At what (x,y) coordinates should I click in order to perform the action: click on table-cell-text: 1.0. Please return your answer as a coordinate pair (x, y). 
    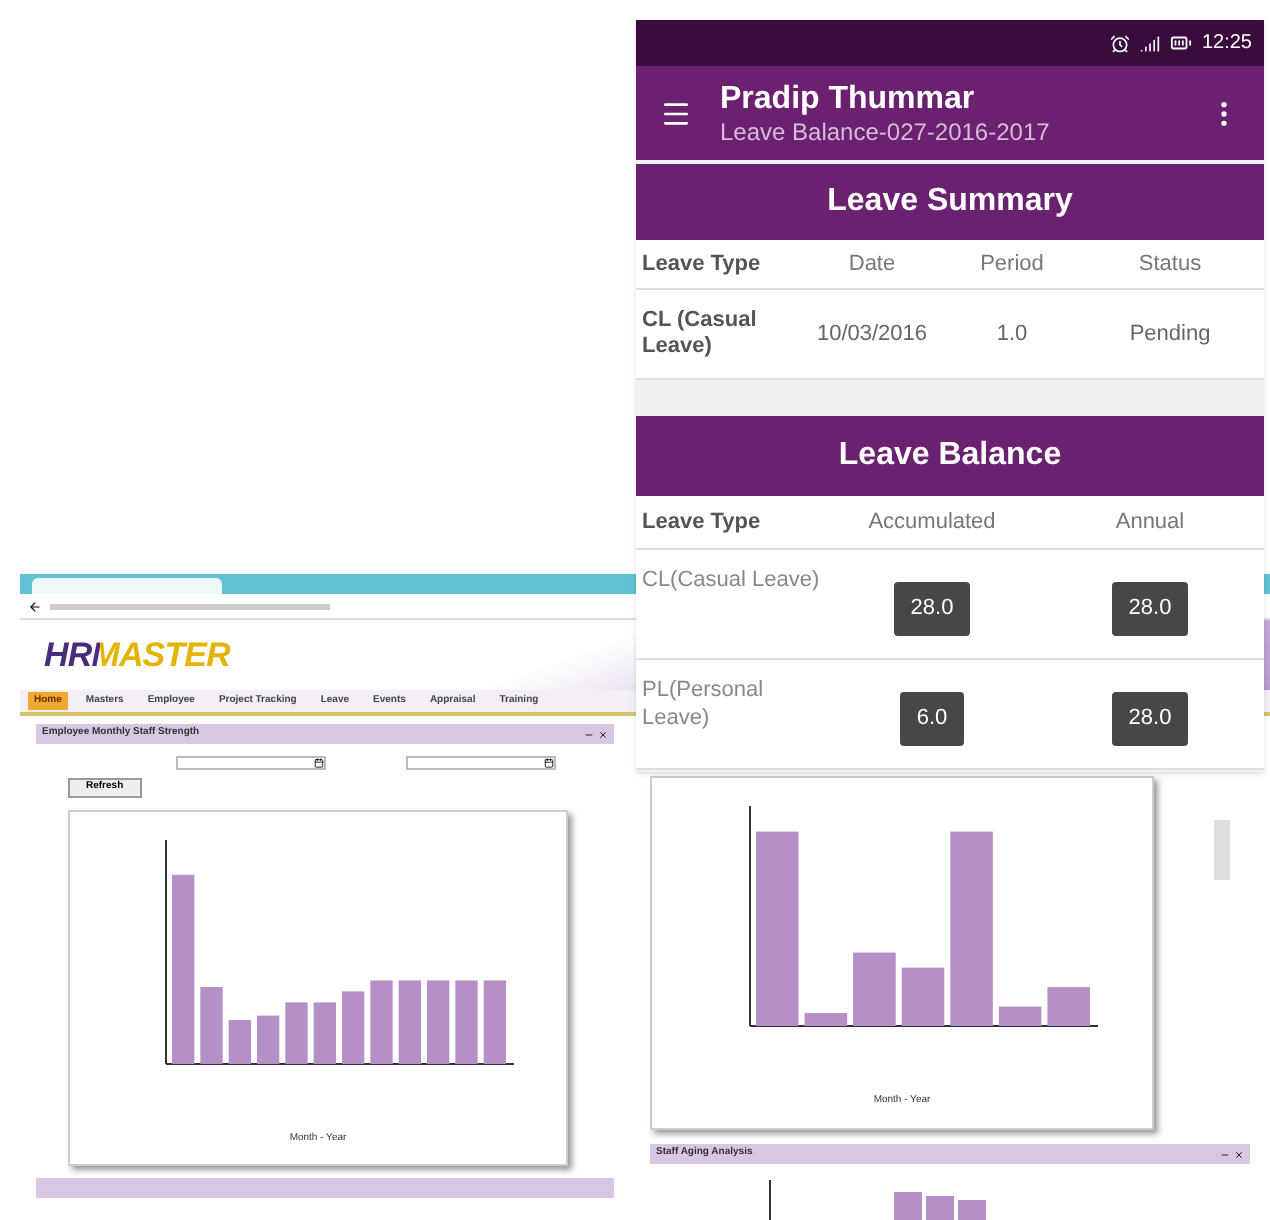
    Looking at the image, I should click on (1012, 334).